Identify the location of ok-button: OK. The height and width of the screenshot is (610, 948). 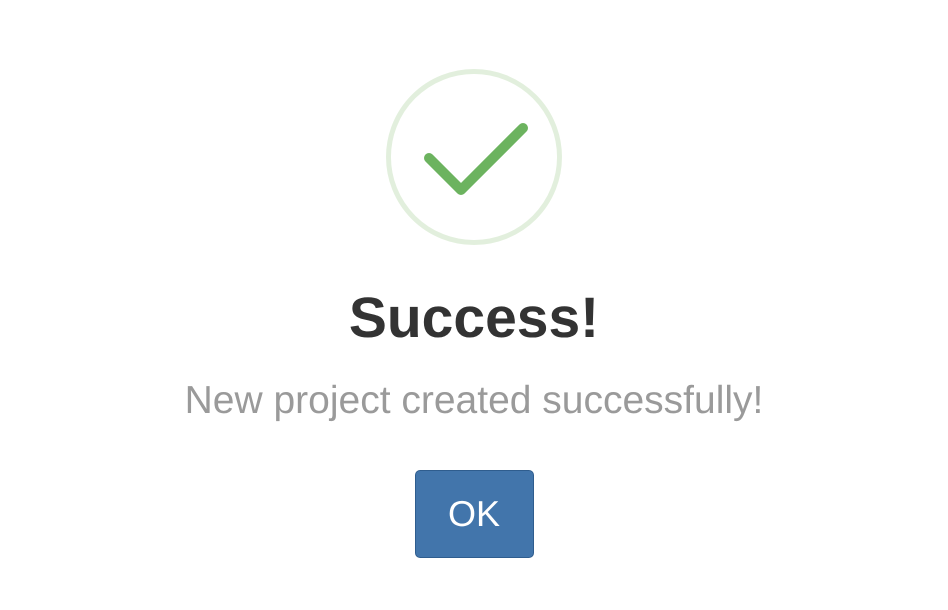
(474, 514).